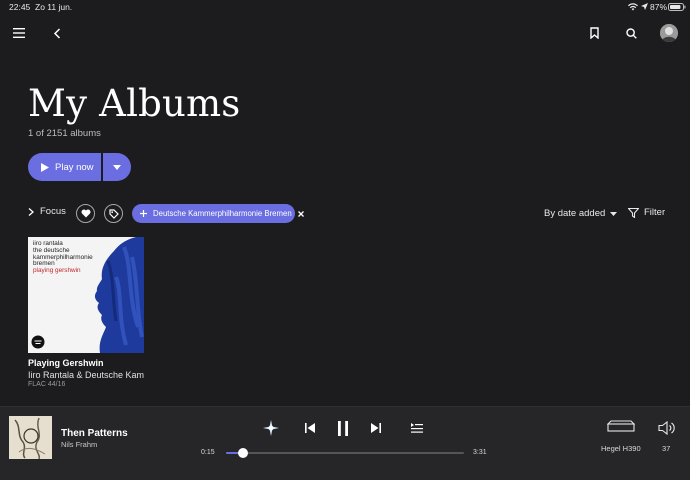 This screenshot has width=690, height=480. I want to click on volume-level: 37, so click(666, 448).